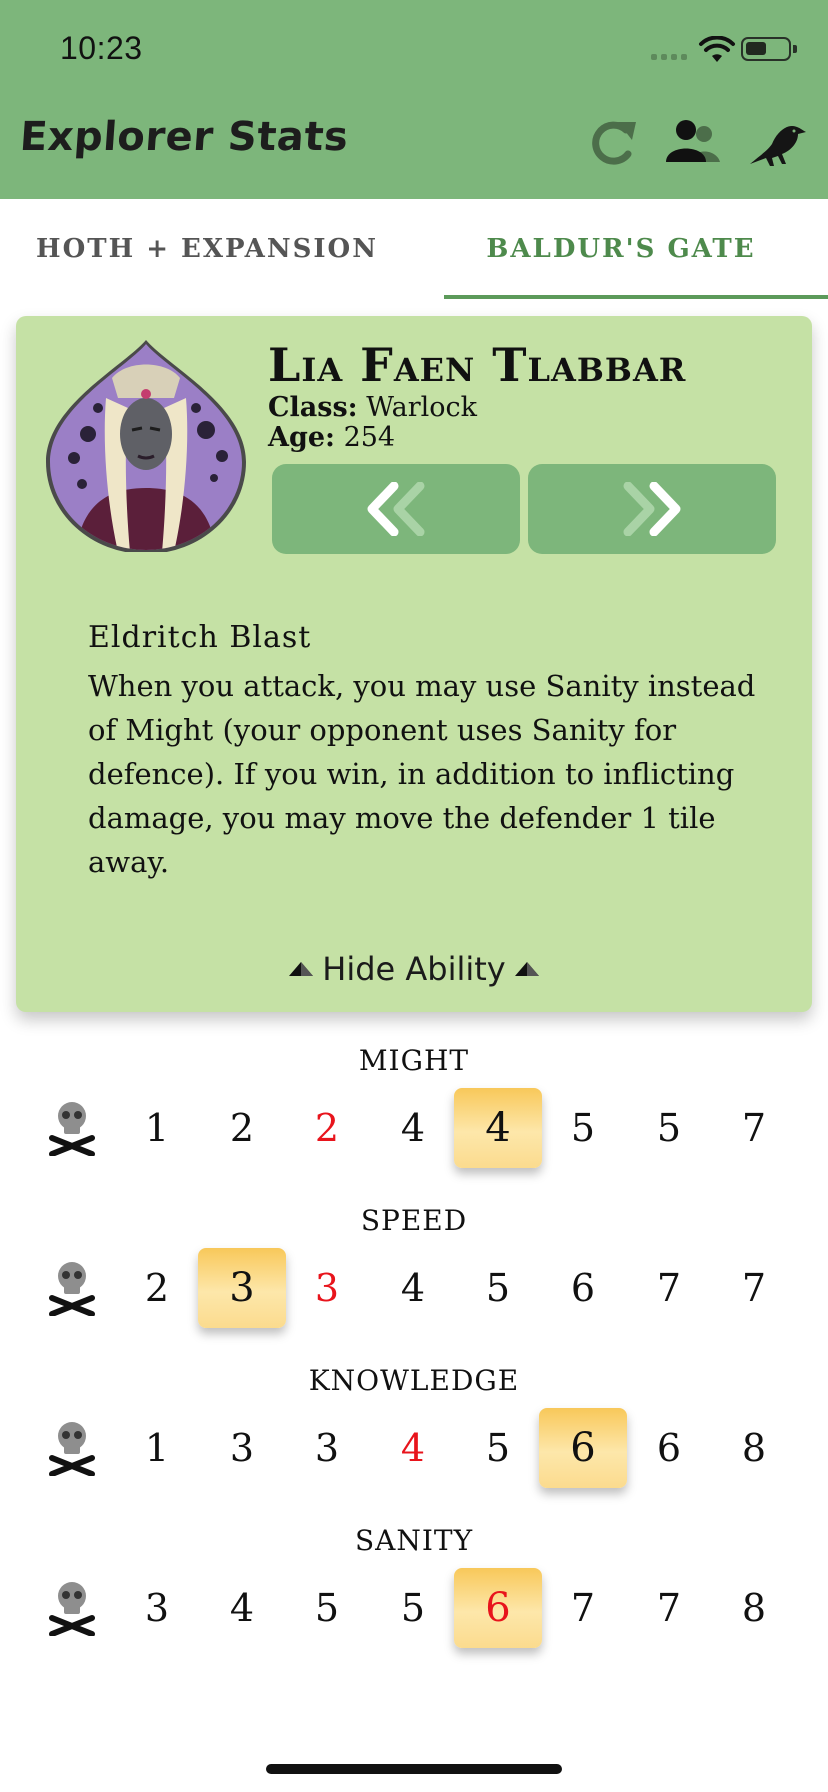 This screenshot has width=828, height=1792. I want to click on hide-ability-label: Hide Ability, so click(414, 969).